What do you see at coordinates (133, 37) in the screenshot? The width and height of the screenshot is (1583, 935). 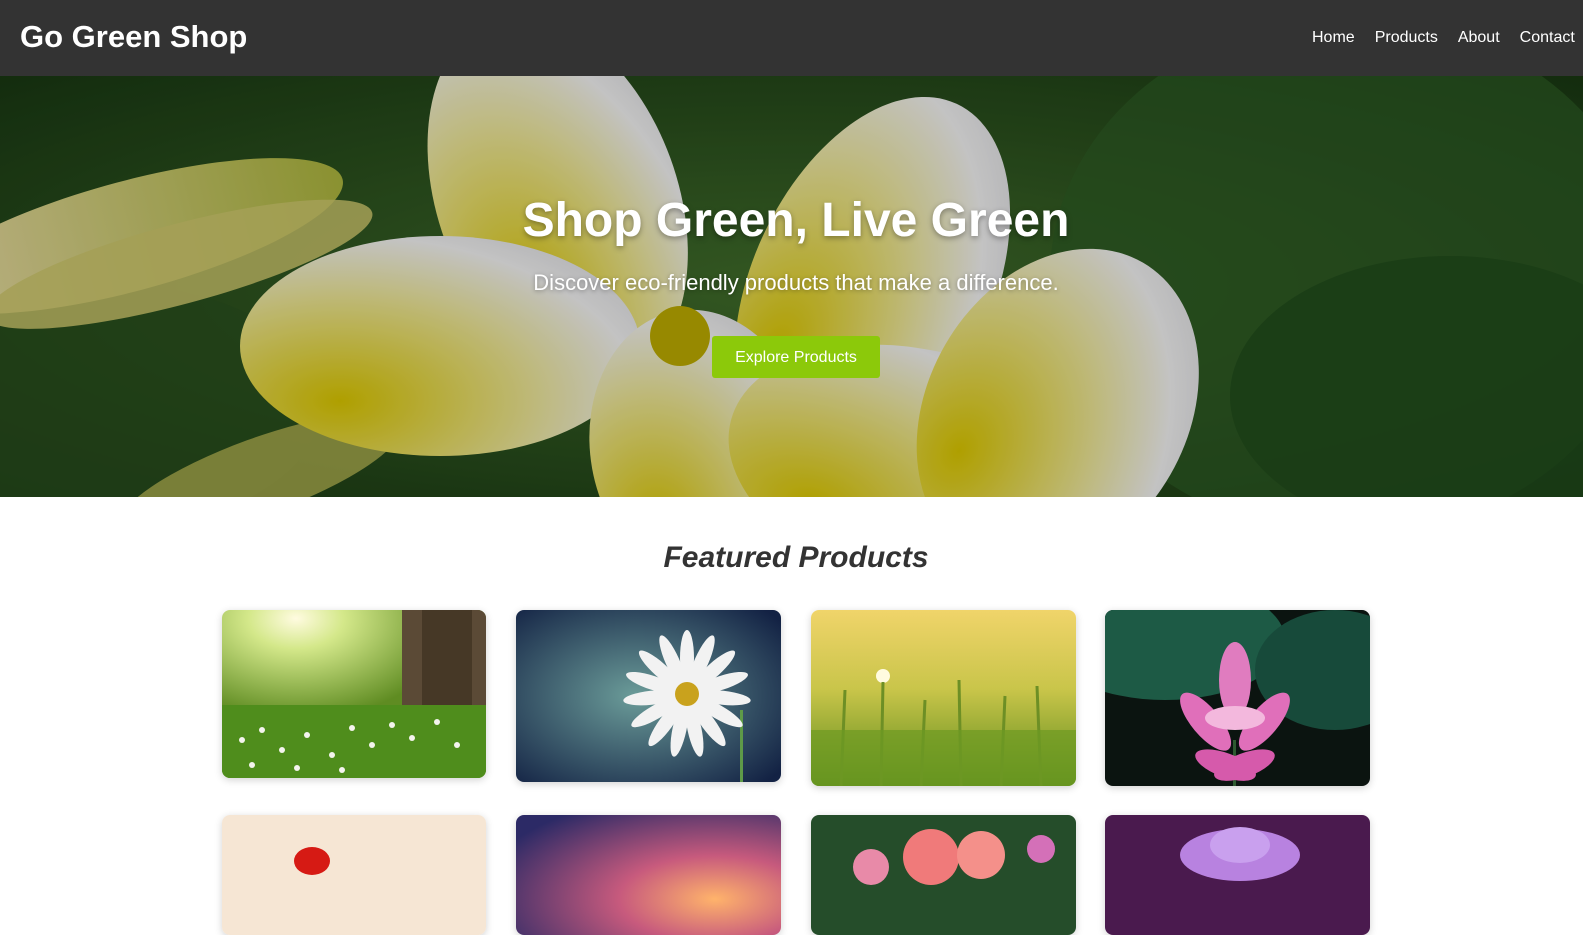 I see `site-logo: Go Green Shop` at bounding box center [133, 37].